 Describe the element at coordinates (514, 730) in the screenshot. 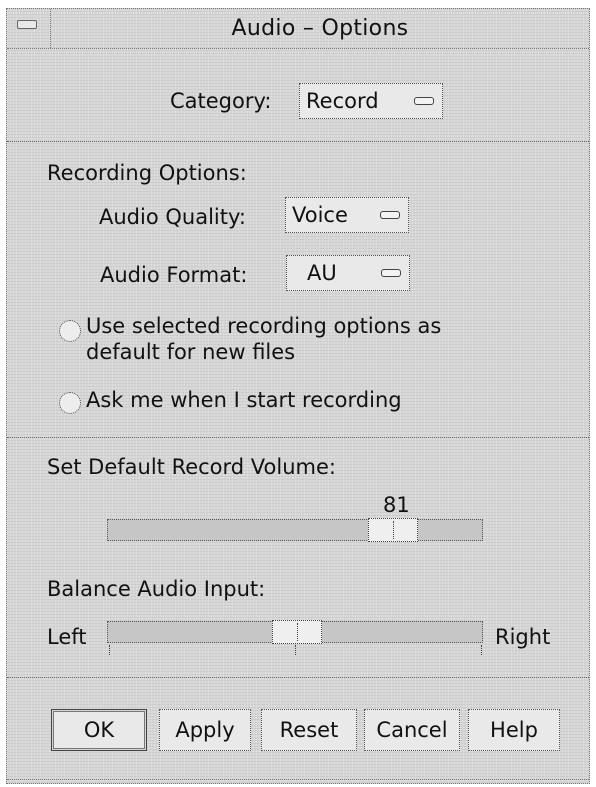

I see `help-button: Help` at that location.